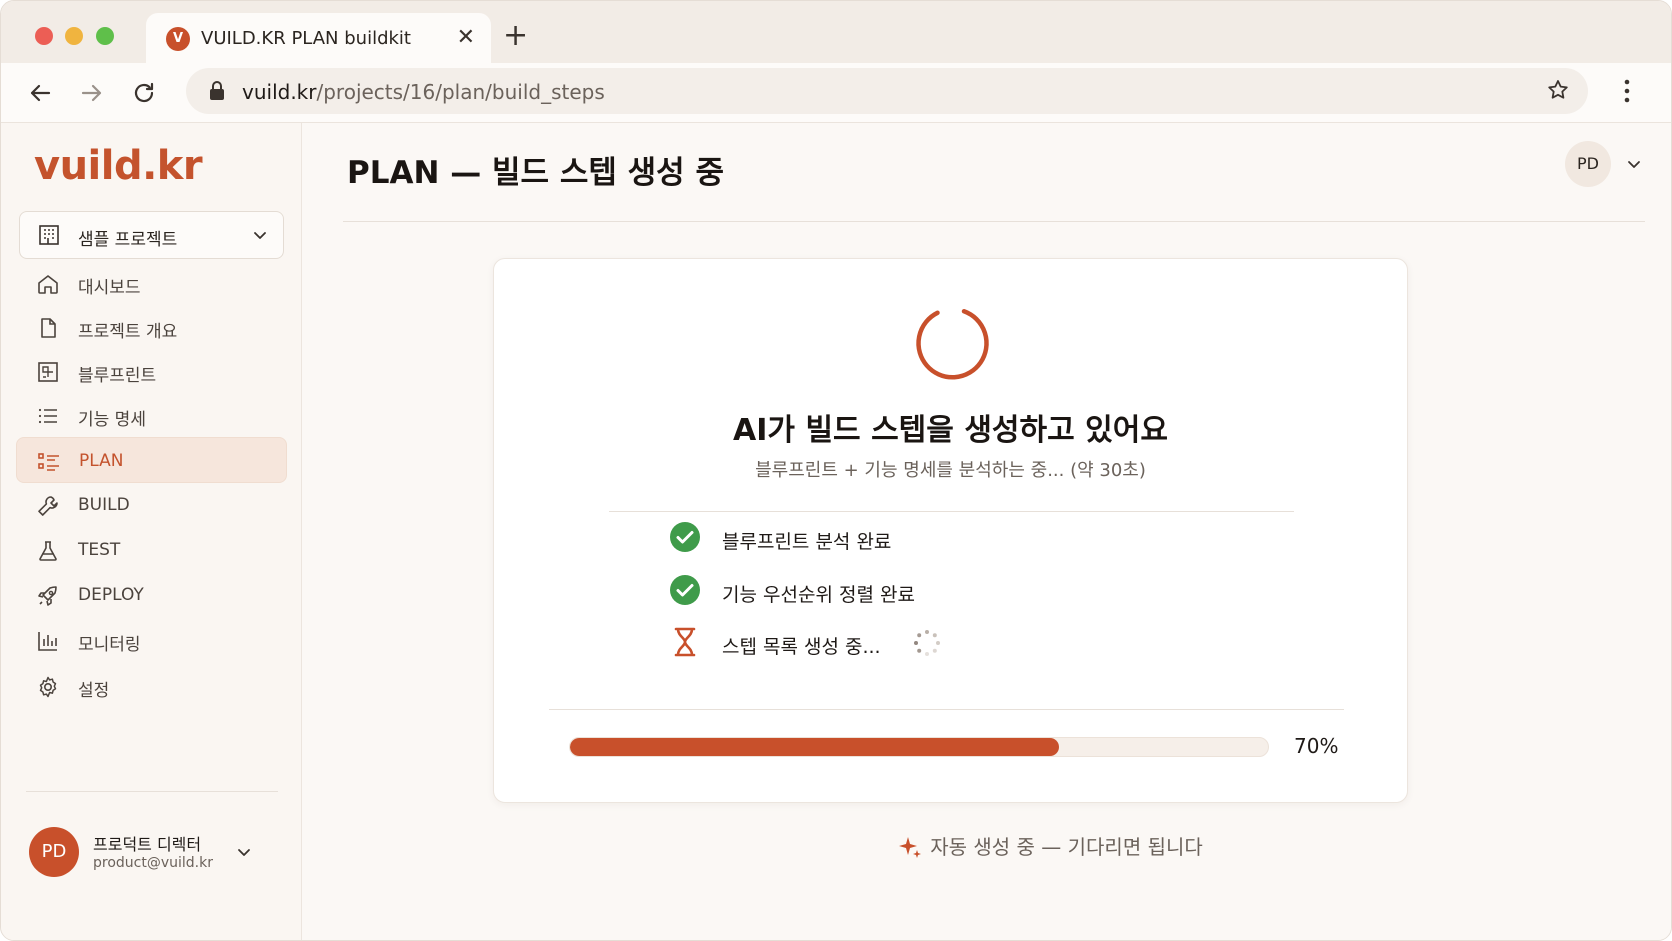 The height and width of the screenshot is (941, 1672). I want to click on list-icon, so click(47, 416).